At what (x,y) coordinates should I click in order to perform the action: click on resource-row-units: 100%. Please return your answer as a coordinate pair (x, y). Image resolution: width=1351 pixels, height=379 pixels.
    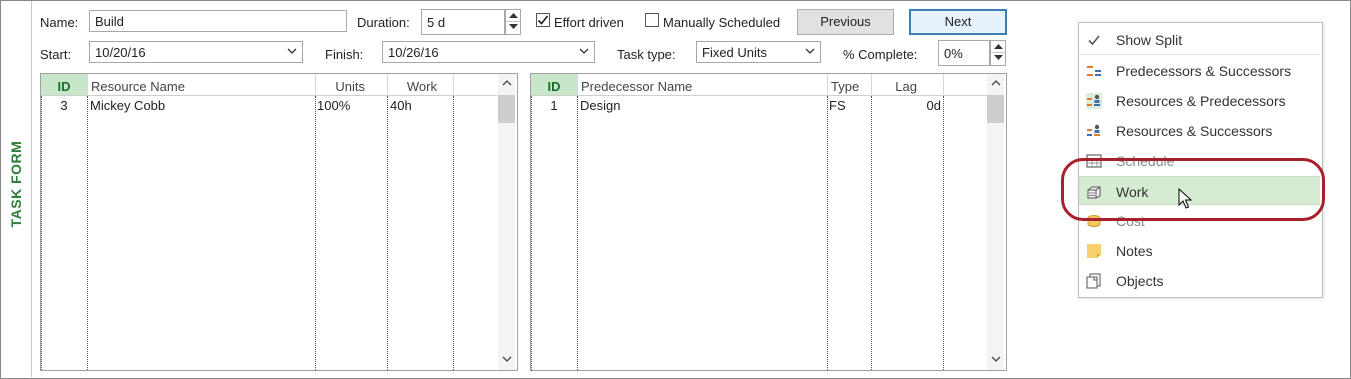
    Looking at the image, I should click on (333, 105).